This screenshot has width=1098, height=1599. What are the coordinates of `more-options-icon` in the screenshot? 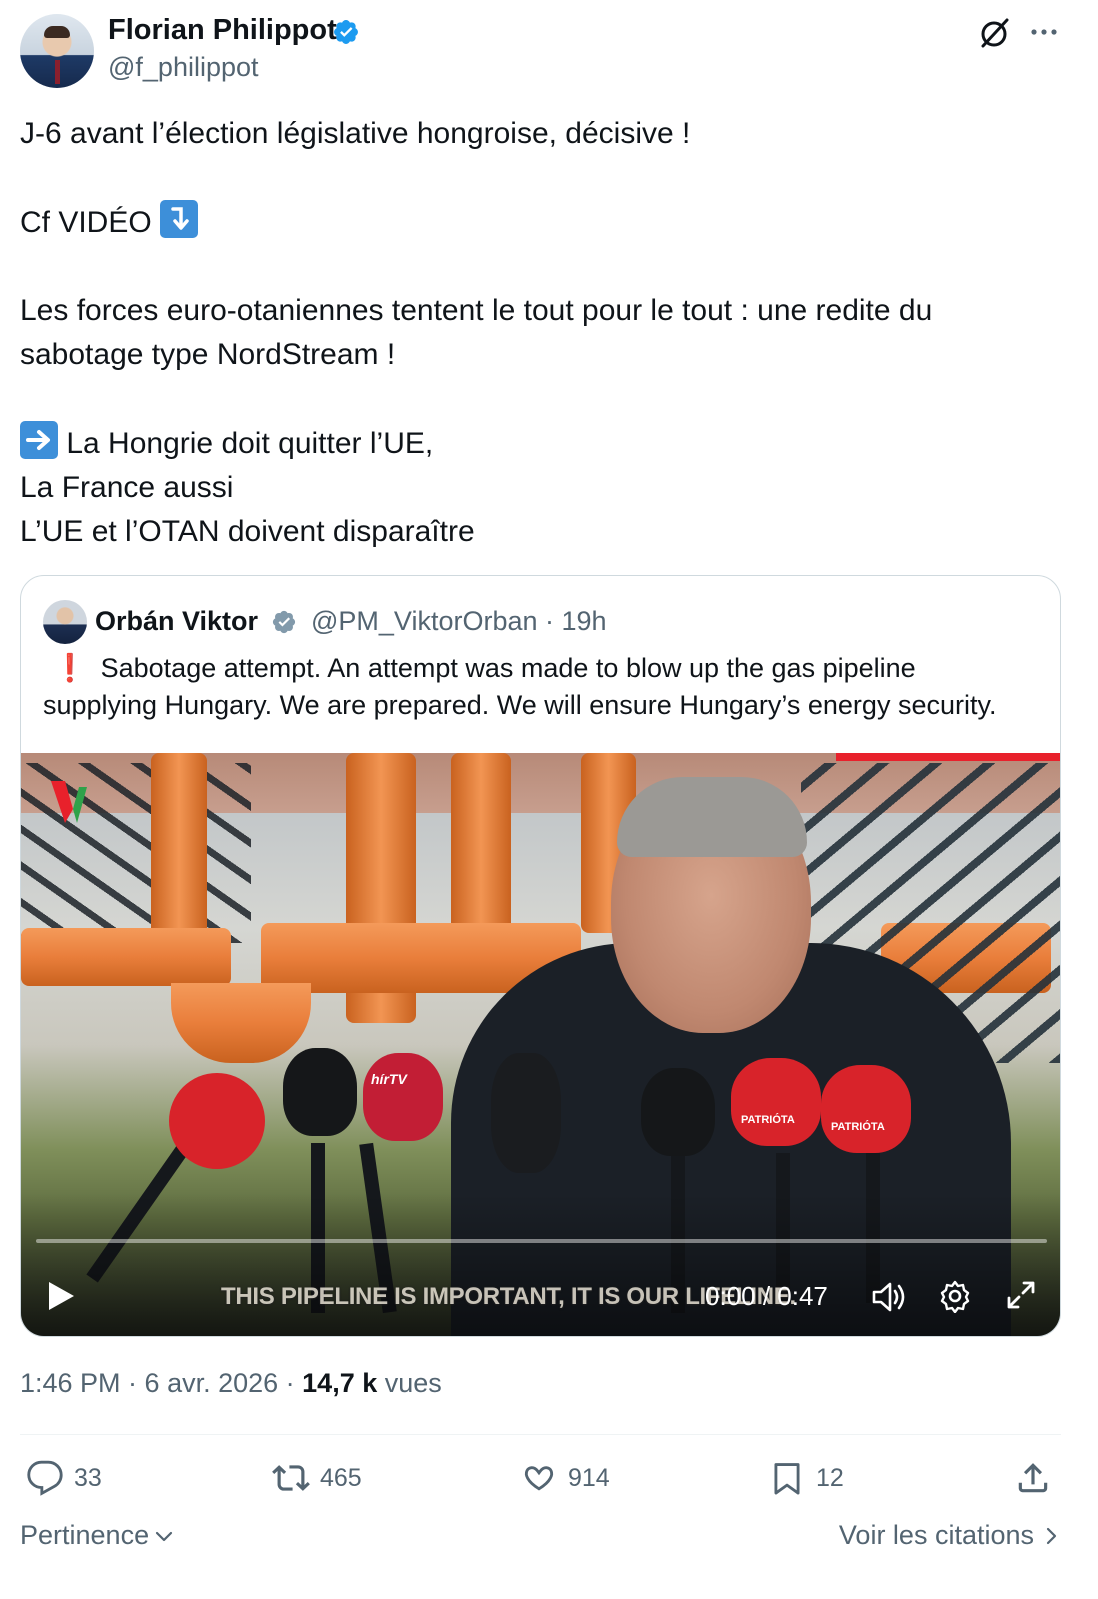 It's located at (1044, 32).